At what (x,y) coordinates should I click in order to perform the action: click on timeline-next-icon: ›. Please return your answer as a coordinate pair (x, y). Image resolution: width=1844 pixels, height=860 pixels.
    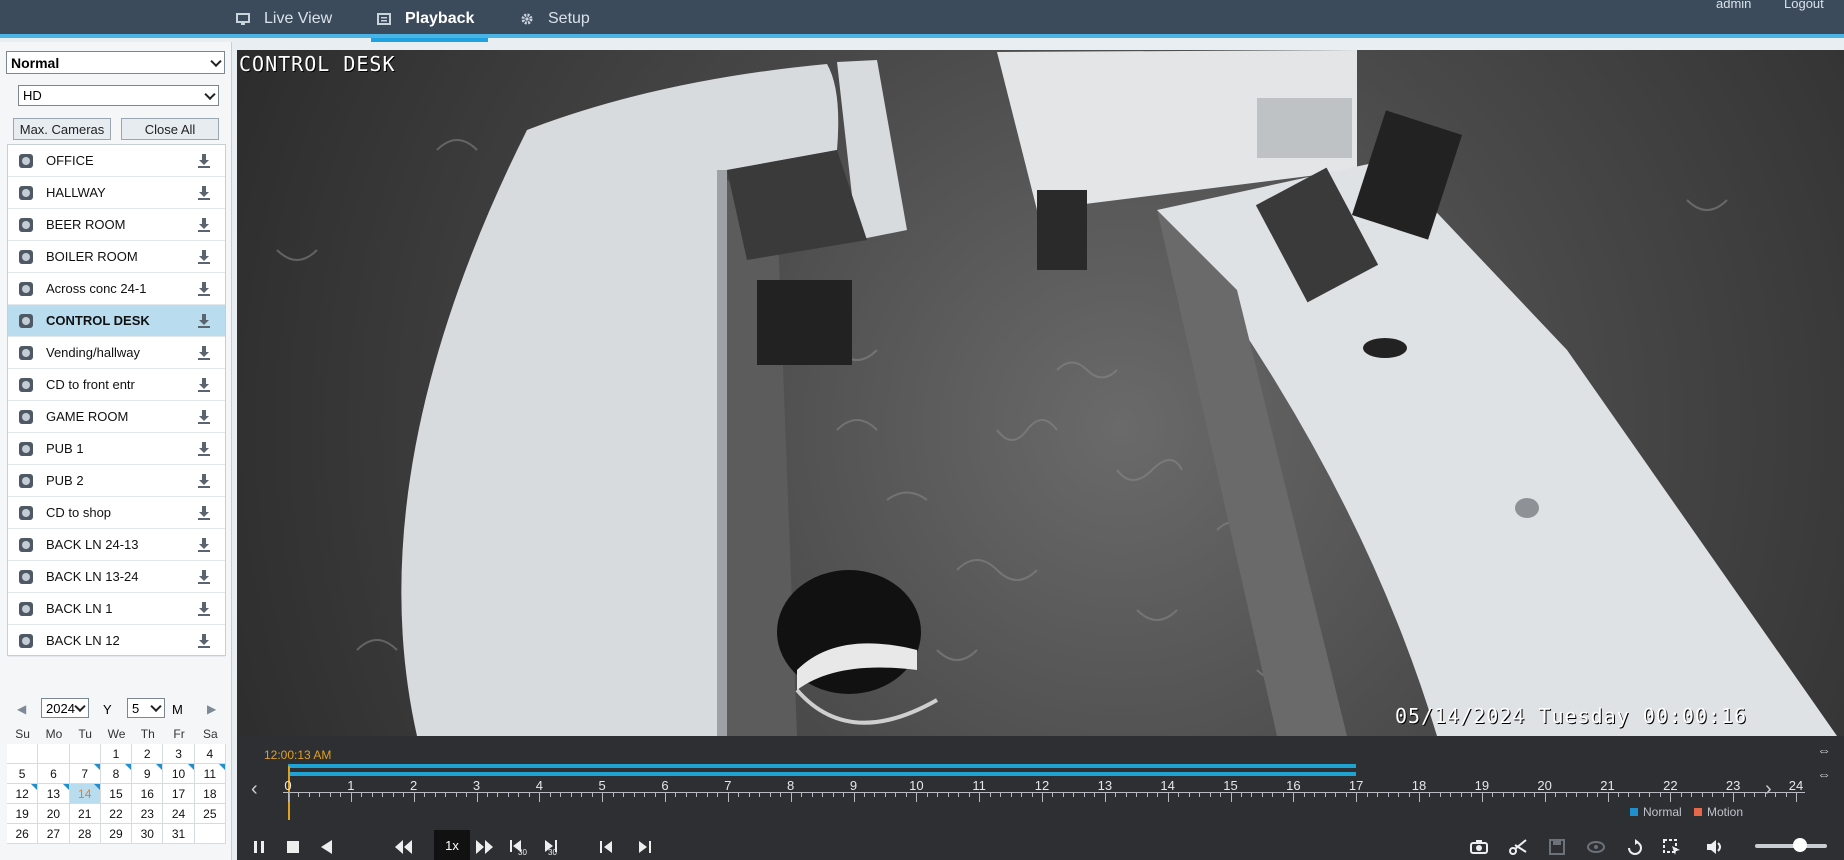
    Looking at the image, I should click on (1768, 789).